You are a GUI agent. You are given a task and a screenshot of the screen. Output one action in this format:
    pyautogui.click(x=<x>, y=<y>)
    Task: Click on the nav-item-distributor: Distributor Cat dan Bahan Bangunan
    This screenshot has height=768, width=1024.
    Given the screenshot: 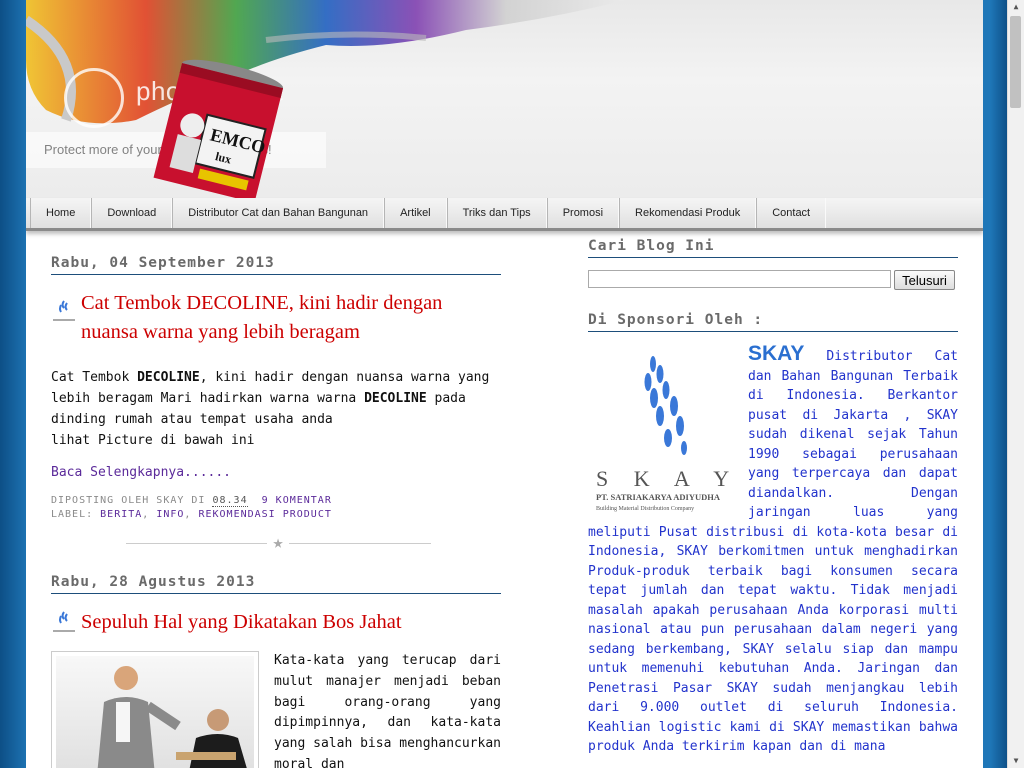 What is the action you would take?
    pyautogui.click(x=278, y=213)
    